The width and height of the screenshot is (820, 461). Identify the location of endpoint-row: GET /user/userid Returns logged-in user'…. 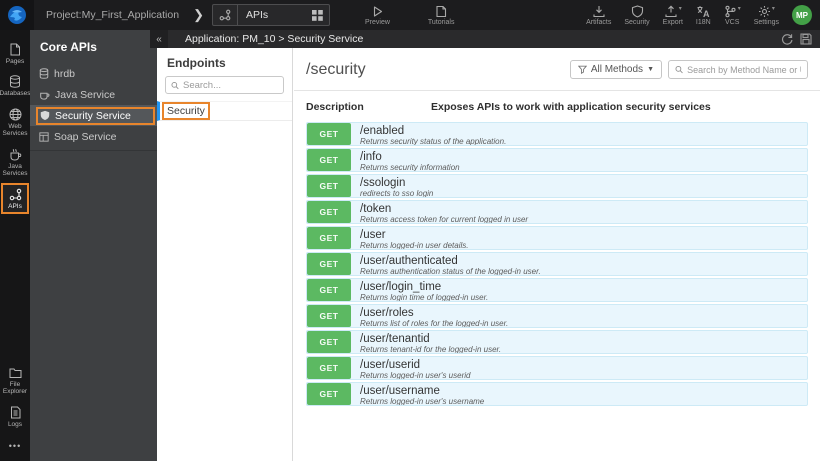
(557, 368).